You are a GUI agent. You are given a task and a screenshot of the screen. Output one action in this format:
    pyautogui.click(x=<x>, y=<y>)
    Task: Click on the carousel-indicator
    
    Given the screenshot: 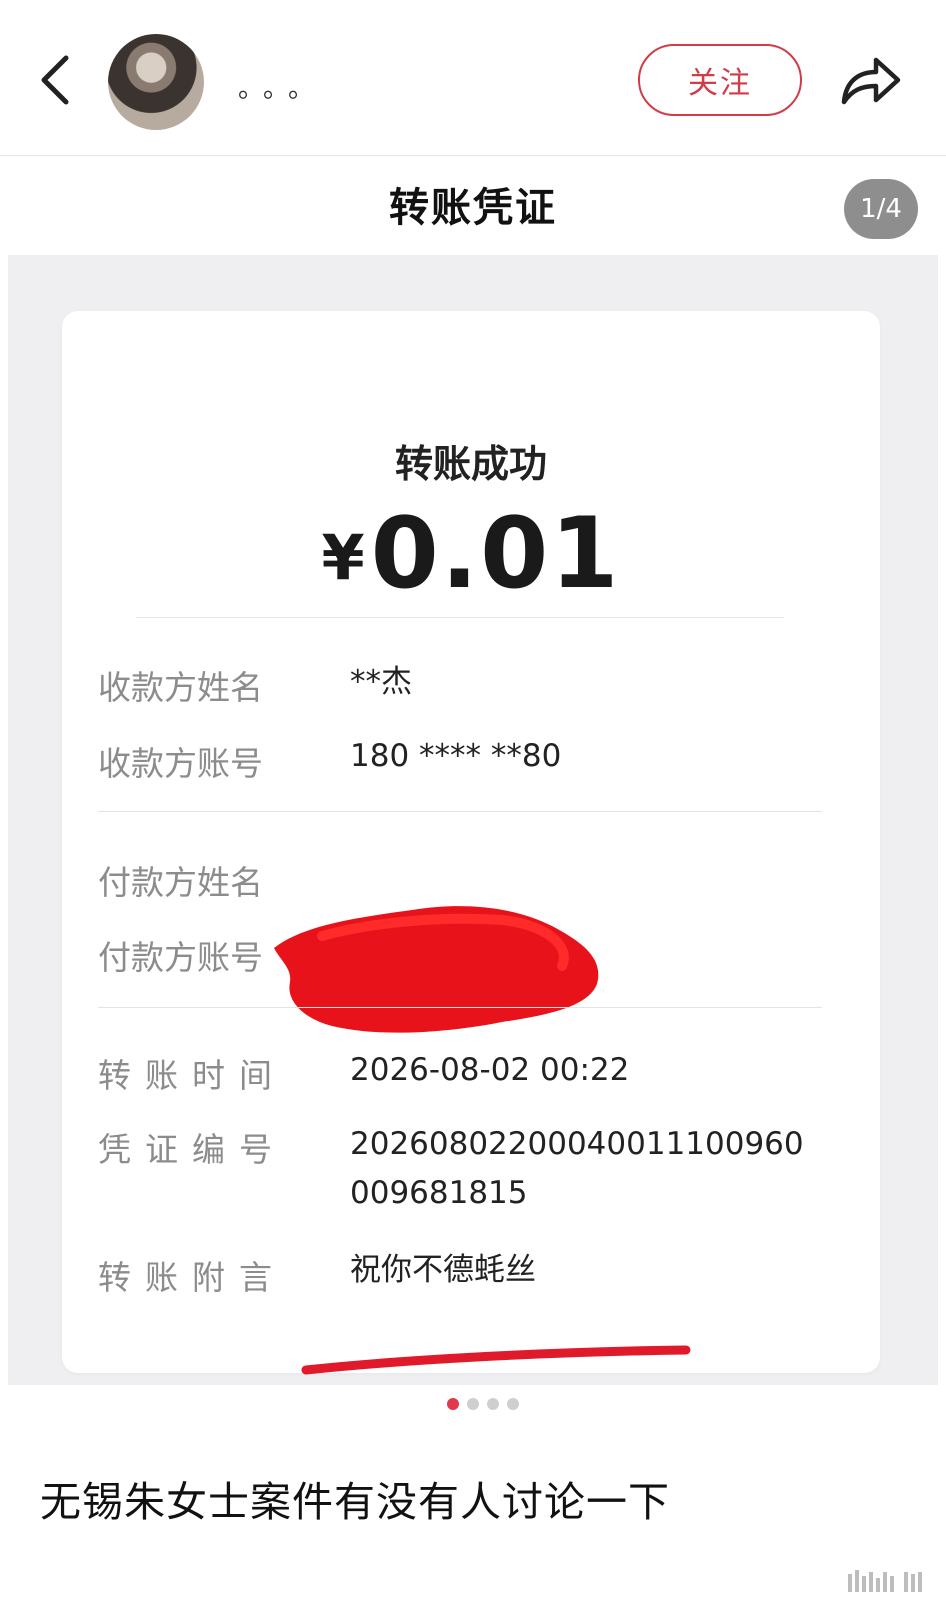 What is the action you would take?
    pyautogui.click(x=483, y=1408)
    